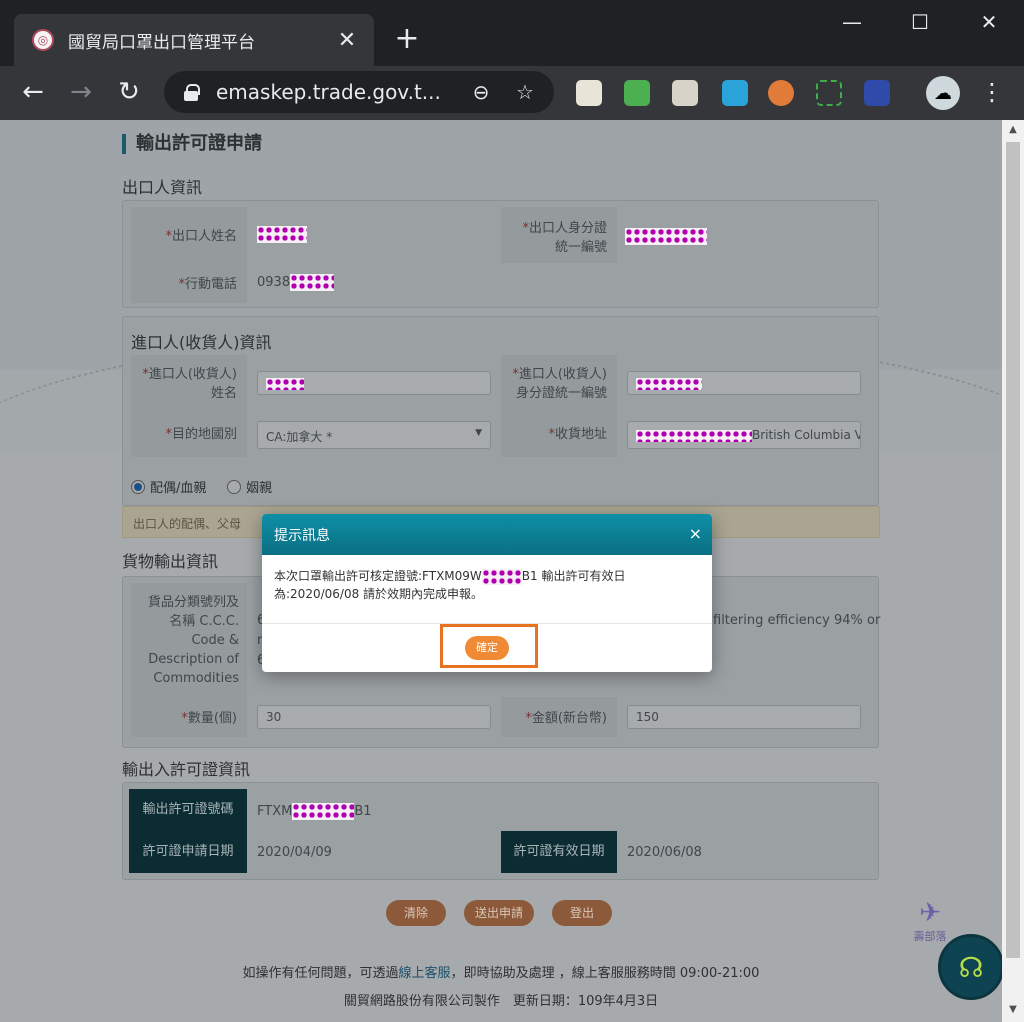 Image resolution: width=1024 pixels, height=1022 pixels. I want to click on online-support-link: 線上客服, so click(425, 973).